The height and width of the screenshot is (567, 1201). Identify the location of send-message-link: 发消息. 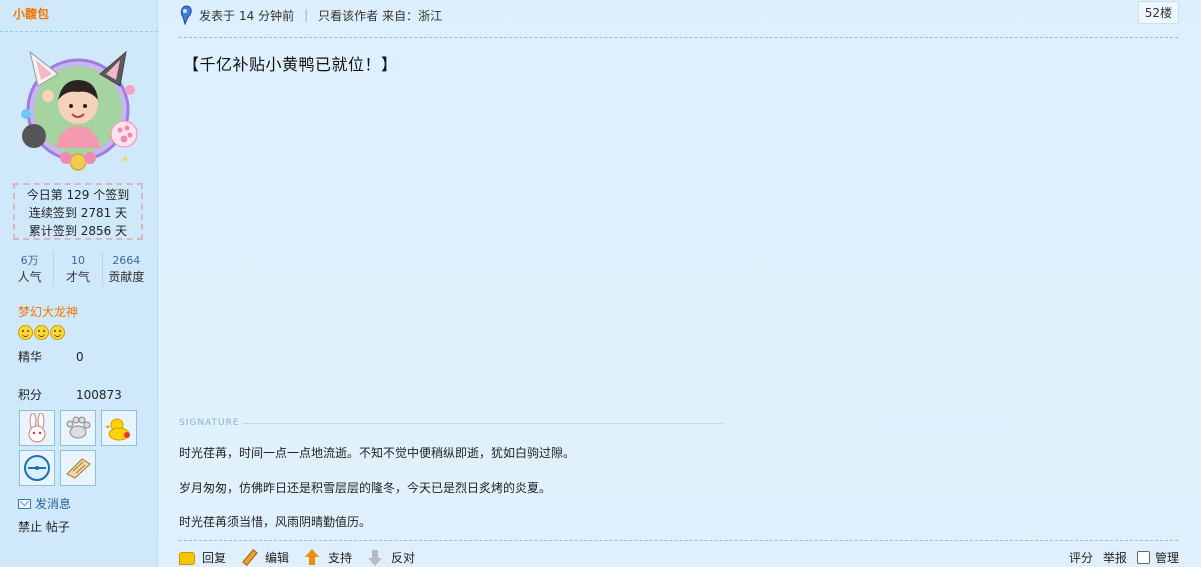
(44, 503).